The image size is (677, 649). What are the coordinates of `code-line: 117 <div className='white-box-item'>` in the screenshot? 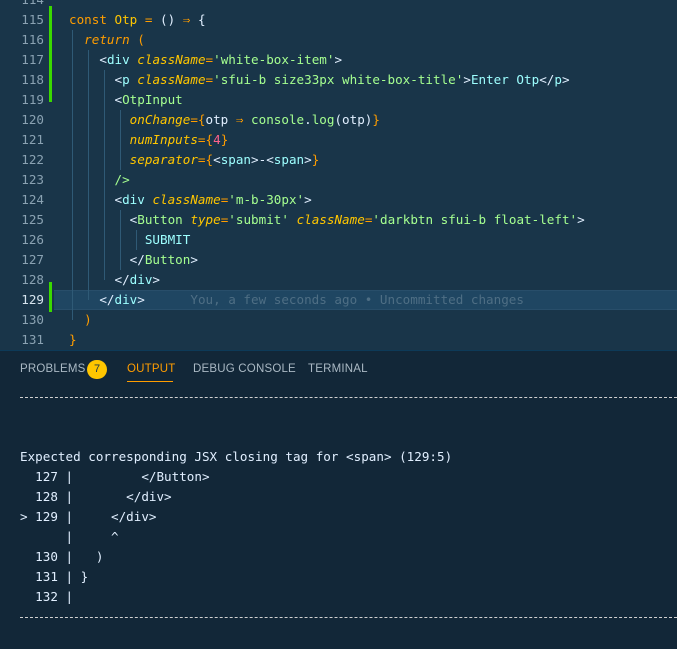 It's located at (338, 60).